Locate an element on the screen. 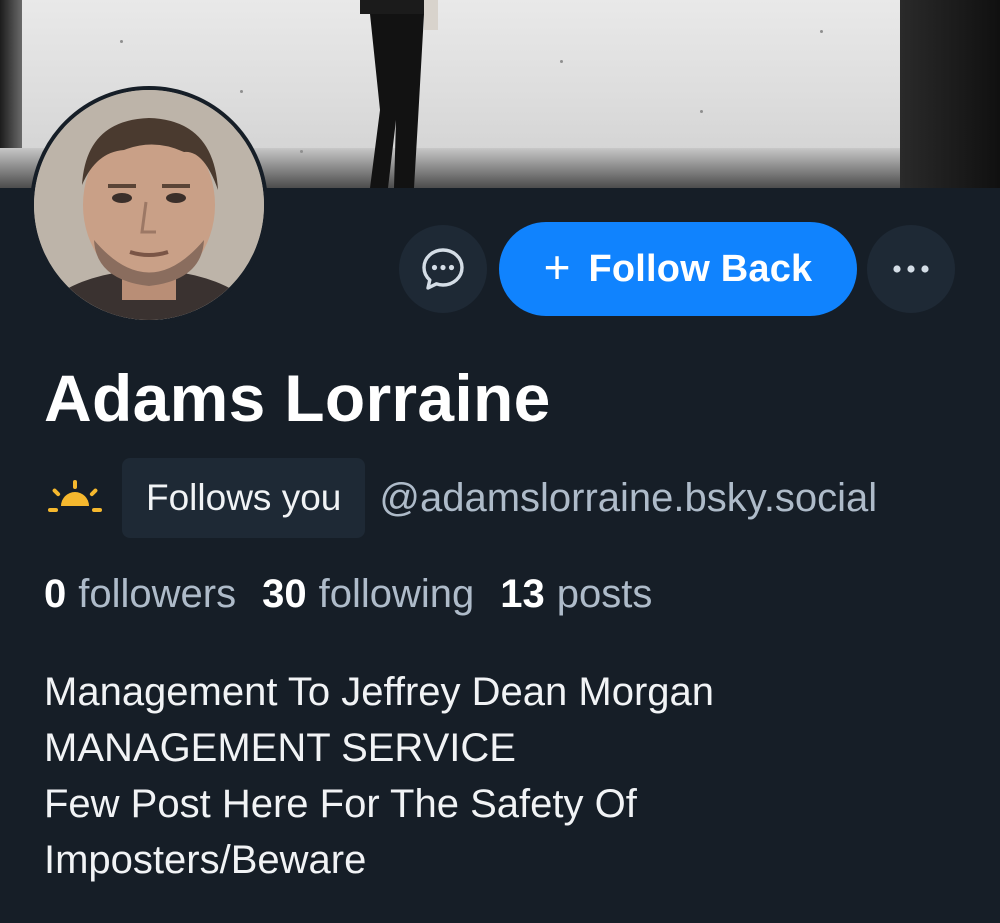  bio-line: Few Post Here For The Safety Of is located at coordinates (340, 804).